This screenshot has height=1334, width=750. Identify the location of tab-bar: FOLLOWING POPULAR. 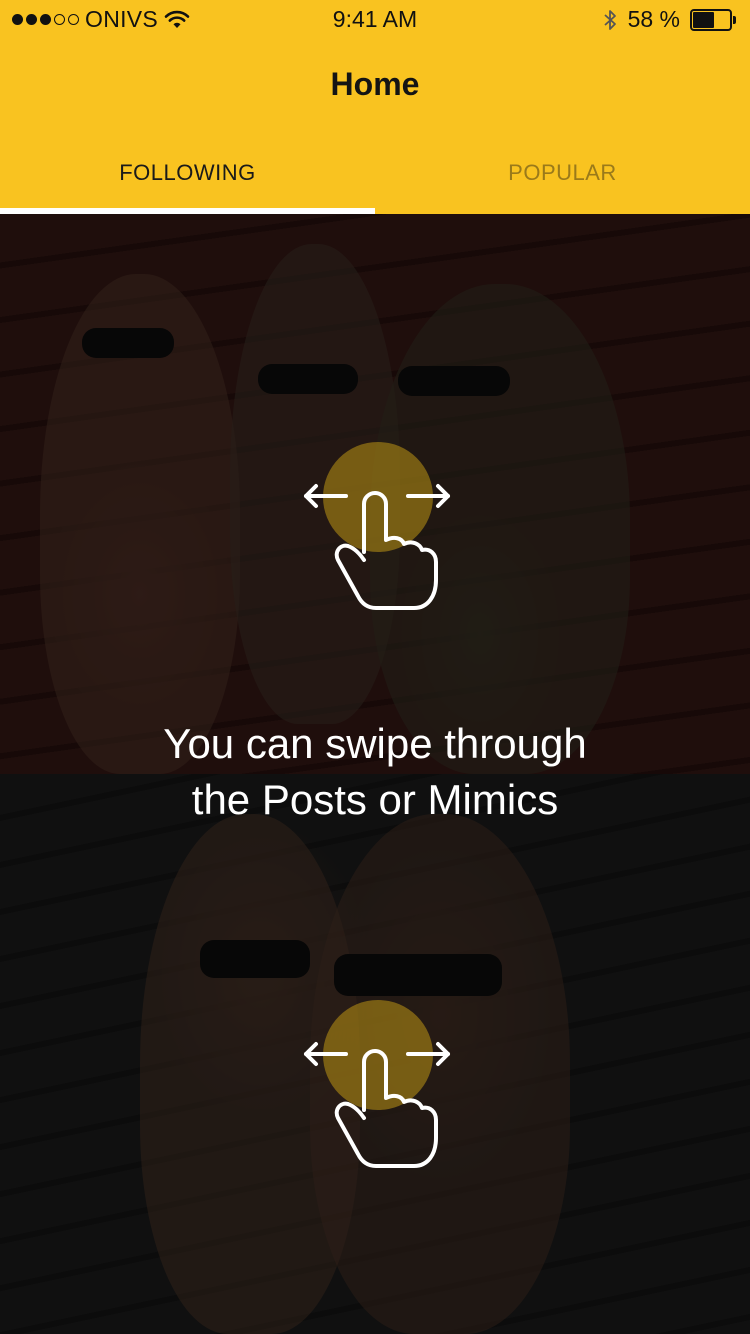
(375, 181).